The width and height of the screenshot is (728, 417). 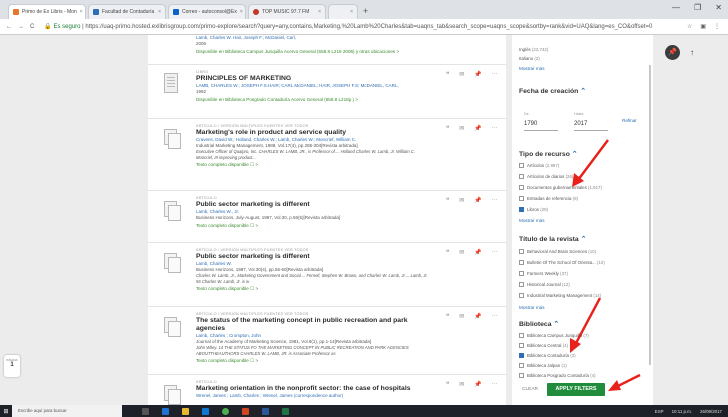 I want to click on record-title: Public sector marketing is different, so click(x=312, y=257).